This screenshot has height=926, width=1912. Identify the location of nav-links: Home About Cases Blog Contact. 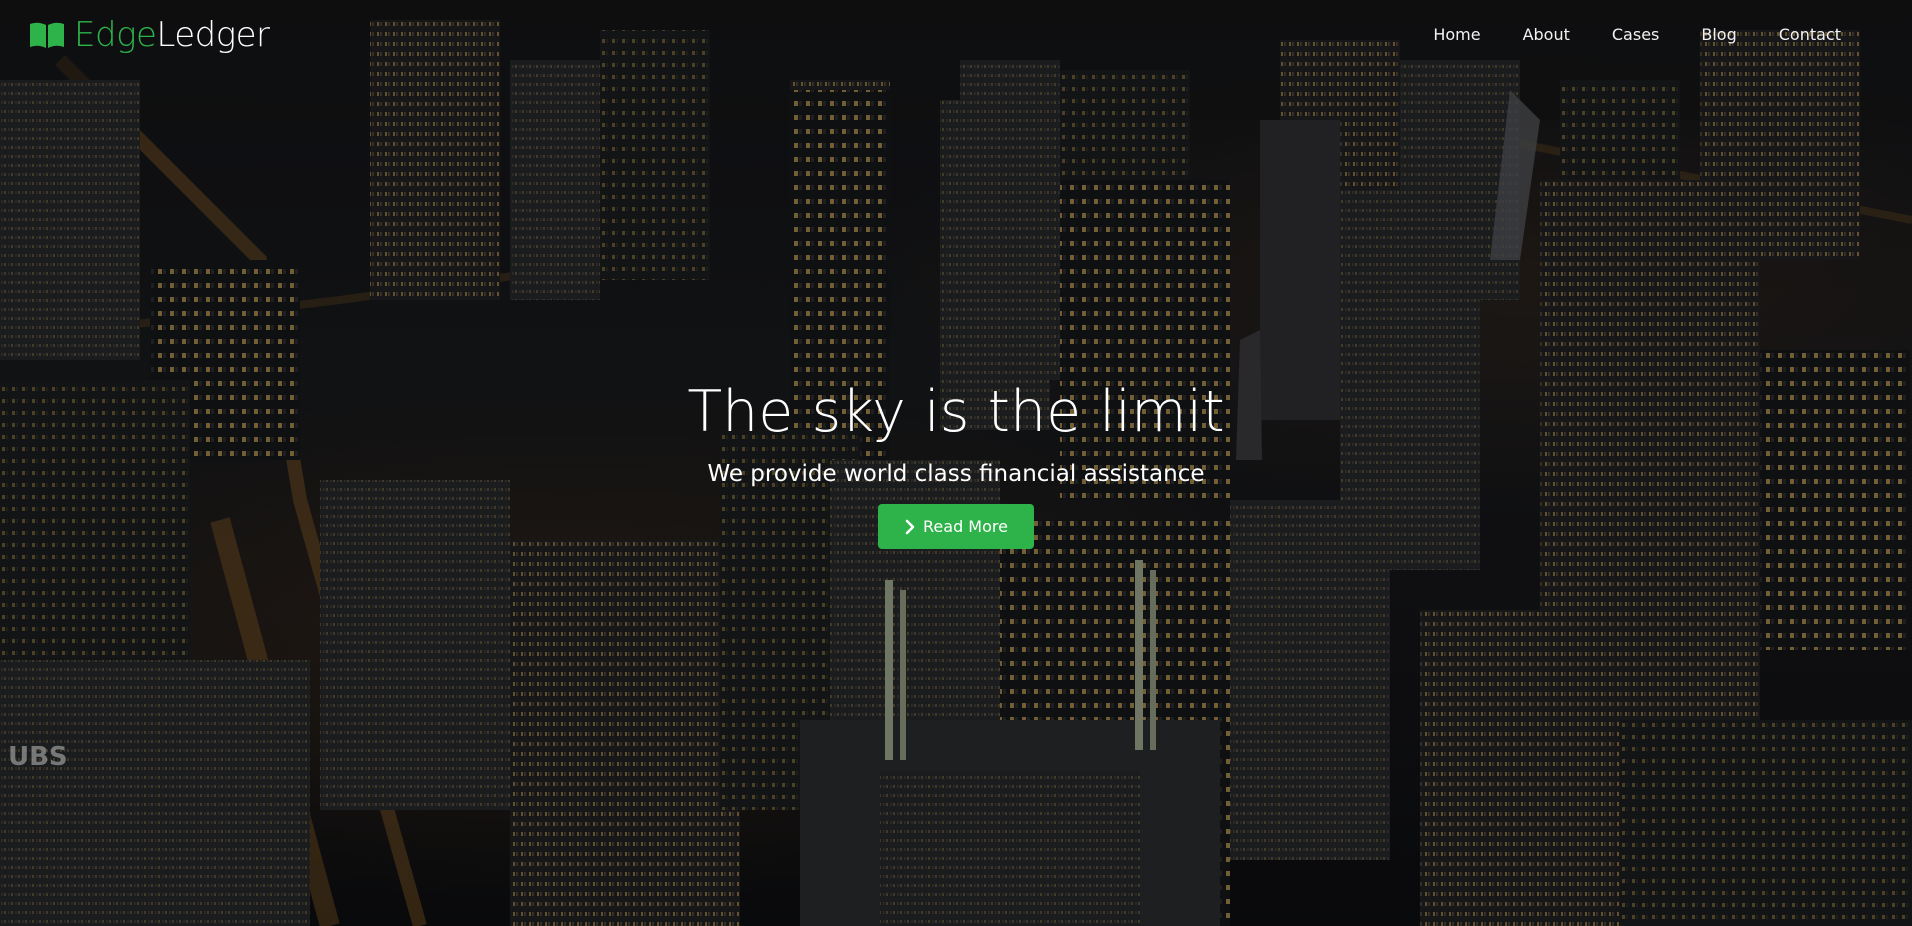
(1637, 35).